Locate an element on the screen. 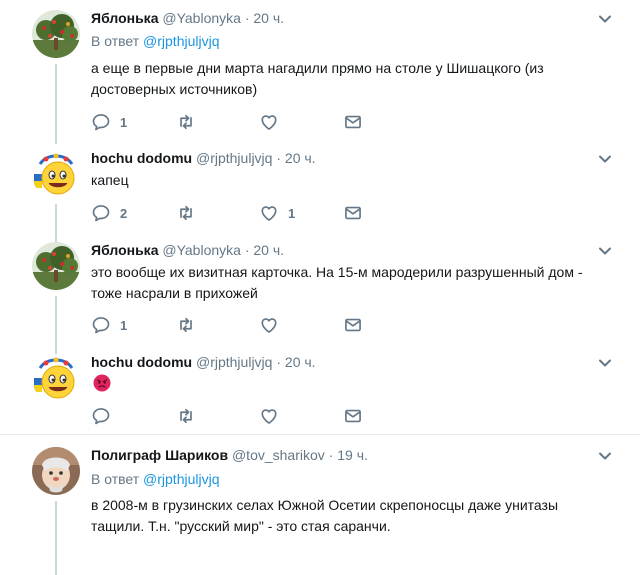  like-count: 1 is located at coordinates (292, 213).